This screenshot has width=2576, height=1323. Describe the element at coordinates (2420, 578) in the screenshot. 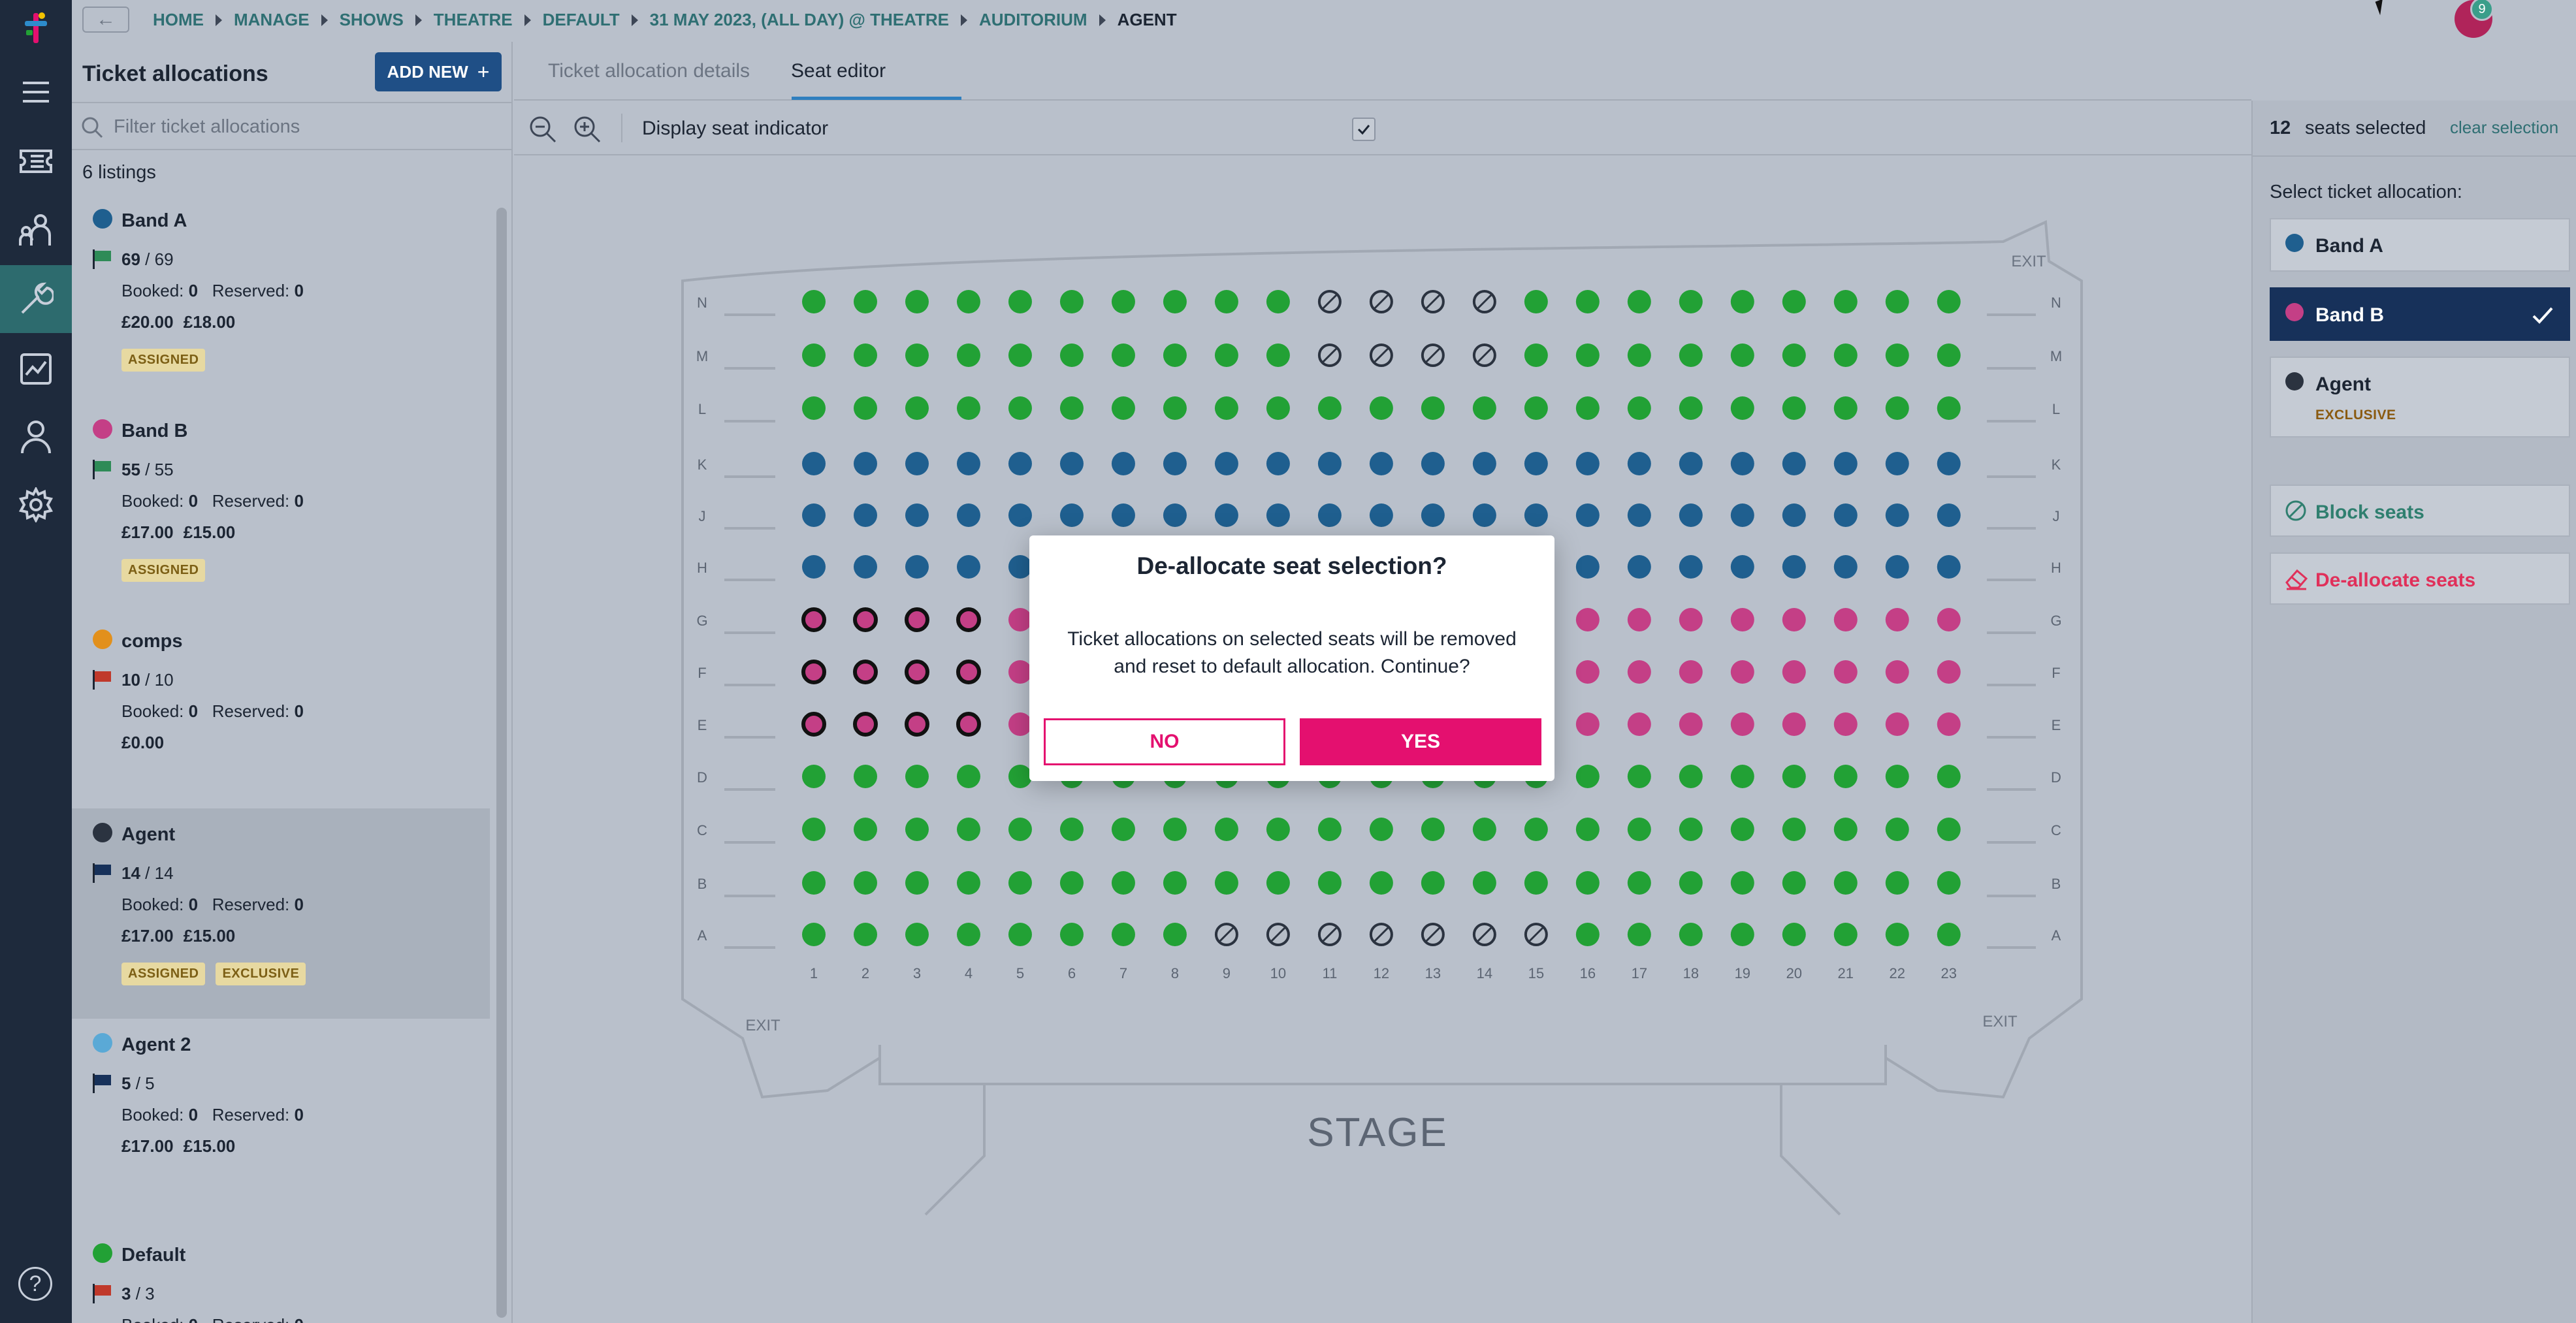

I see `deallocate-seats-button: De-allocate seats` at that location.